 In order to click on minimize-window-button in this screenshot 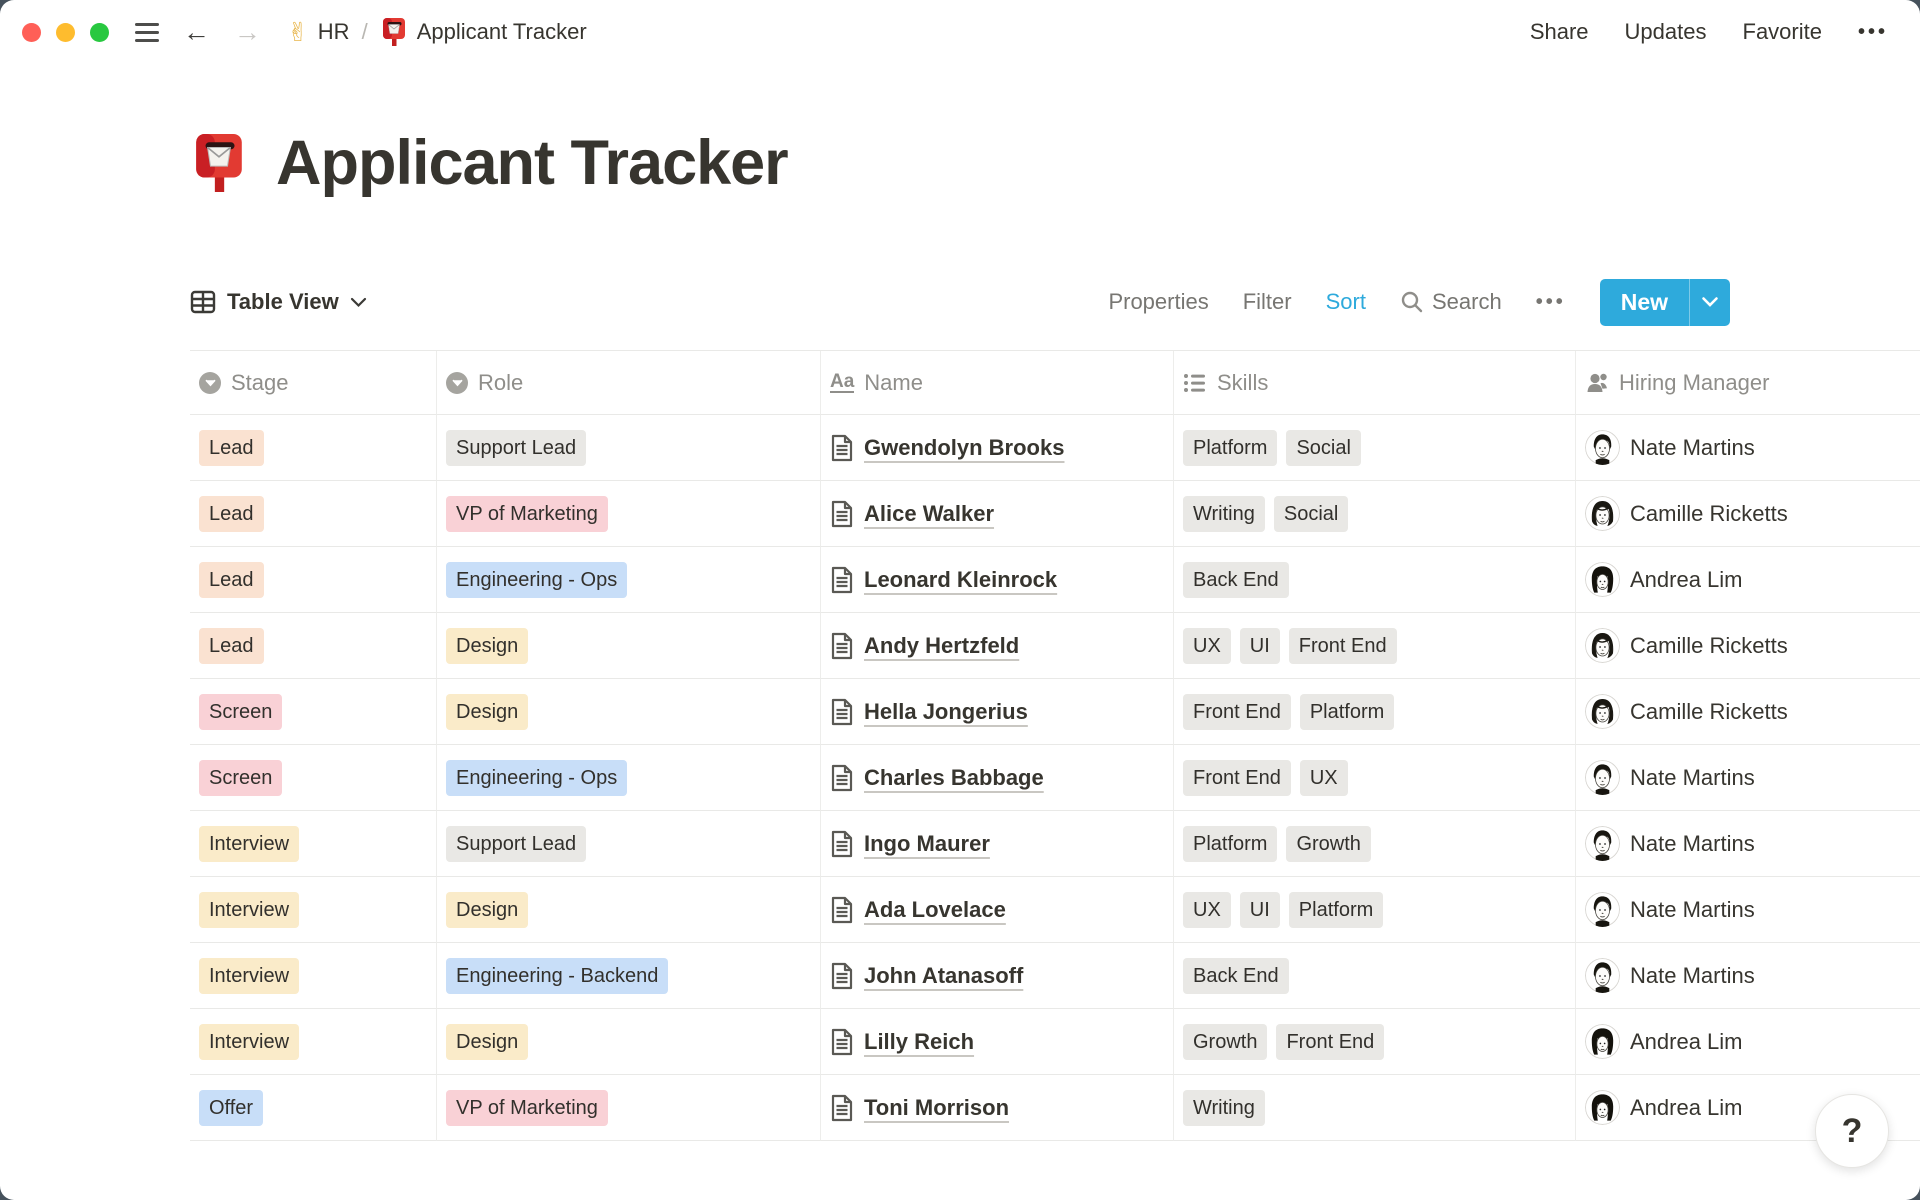, I will do `click(65, 32)`.